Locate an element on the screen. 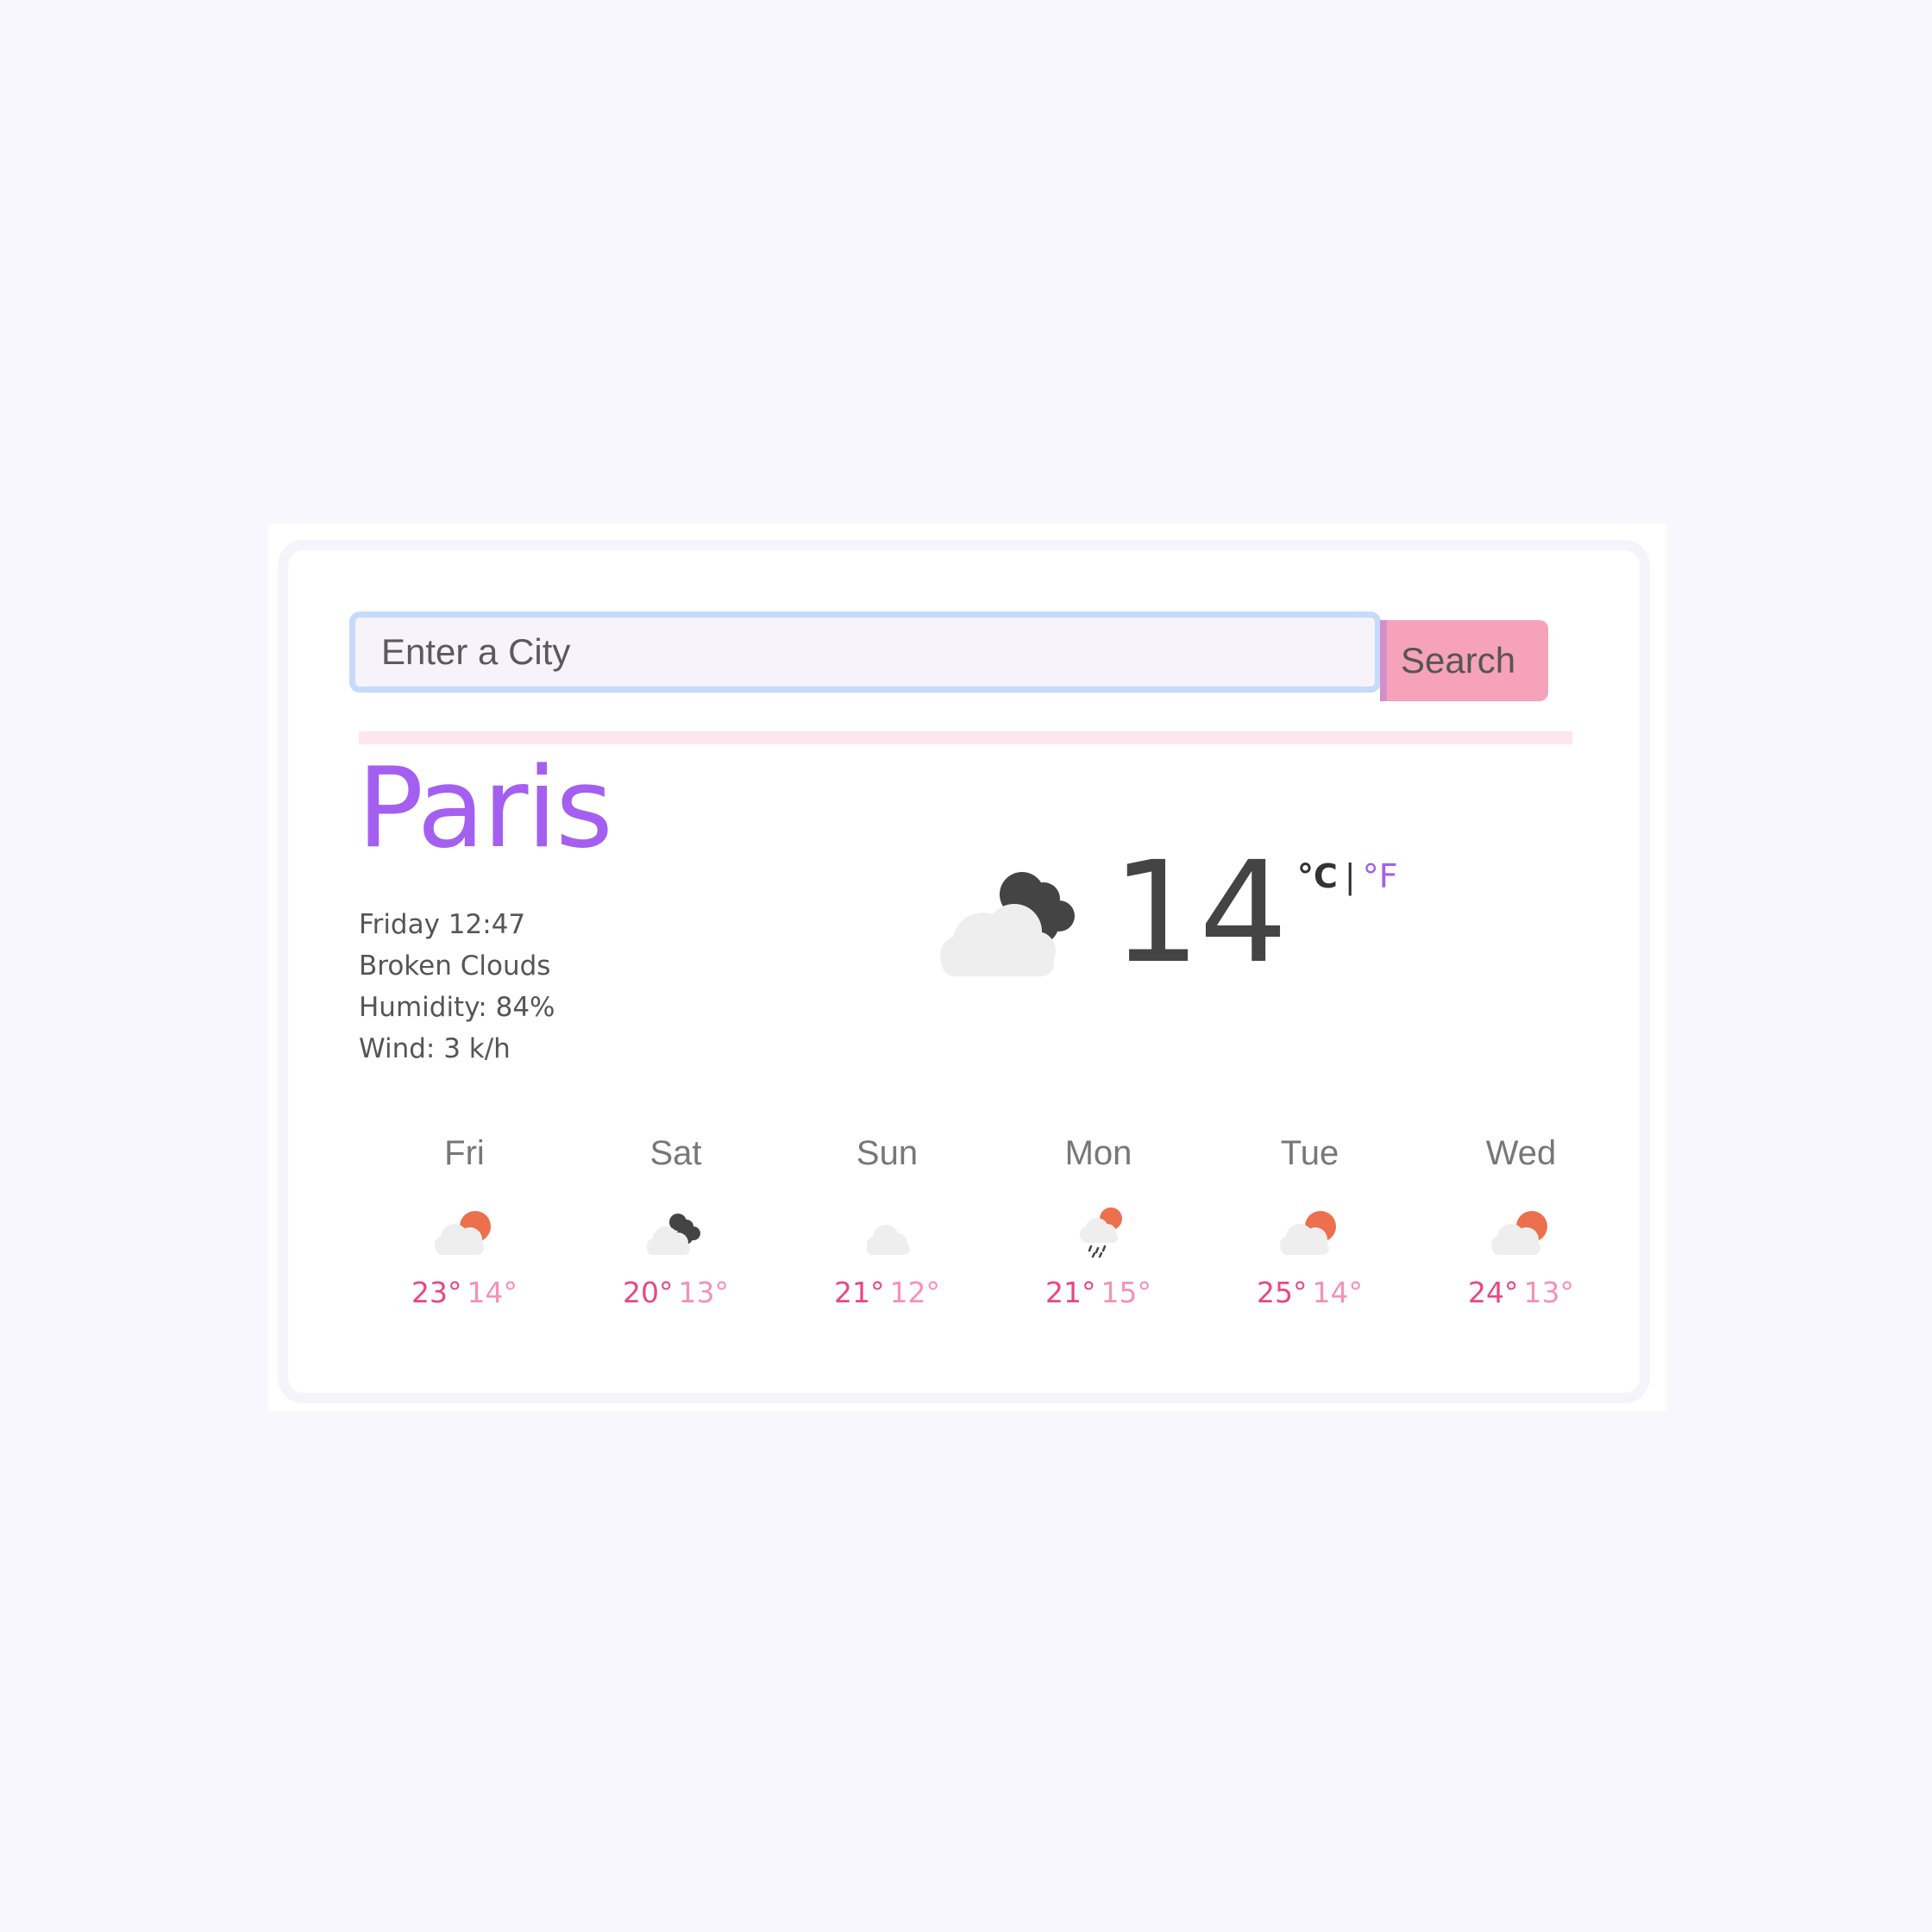 This screenshot has height=1932, width=1932. forecast-day: Mon 21° 15° is located at coordinates (1099, 1219).